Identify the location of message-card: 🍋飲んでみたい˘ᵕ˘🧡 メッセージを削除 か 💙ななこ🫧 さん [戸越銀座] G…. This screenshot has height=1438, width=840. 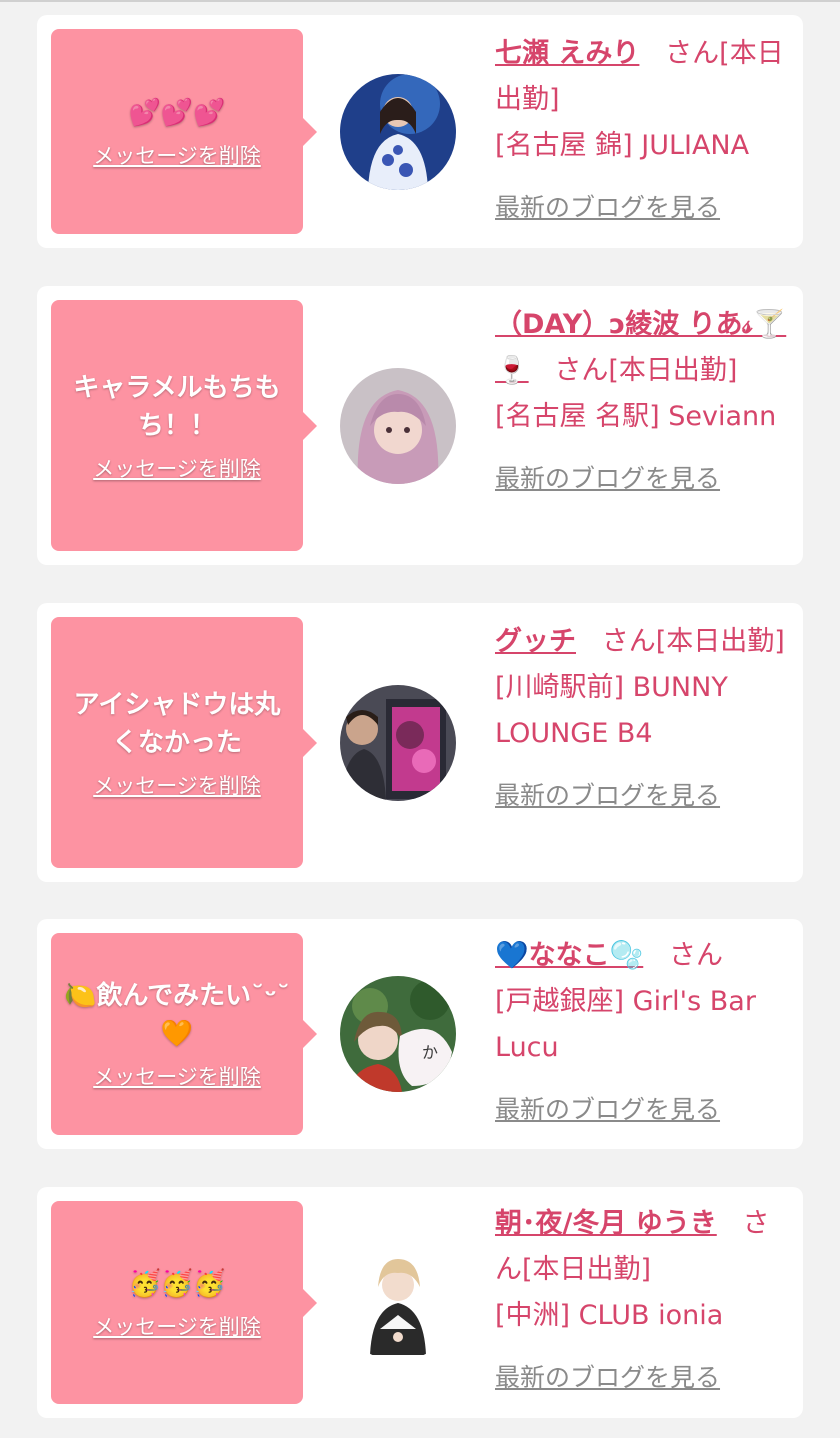
(420, 1034).